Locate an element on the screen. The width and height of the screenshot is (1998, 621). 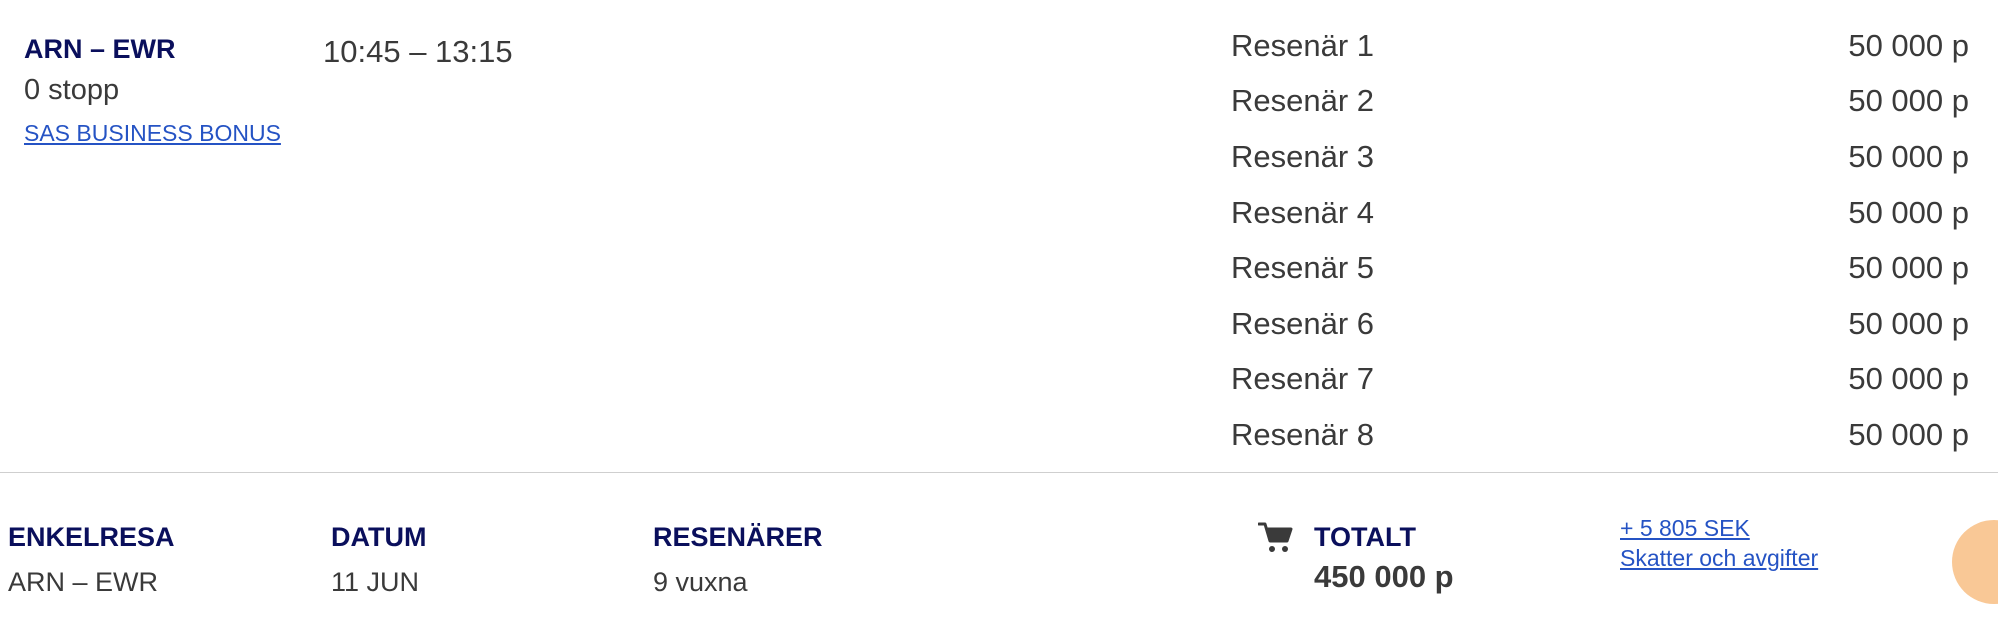
passenger-row: Resenär 6 50 000 p is located at coordinates (1600, 324).